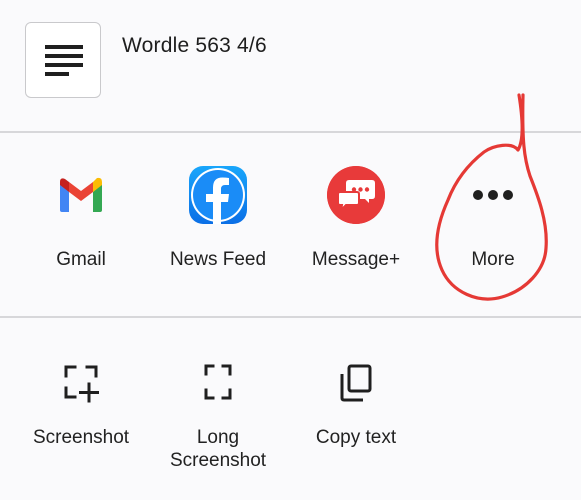 Image resolution: width=581 pixels, height=500 pixels. What do you see at coordinates (218, 437) in the screenshot?
I see `action-label-line: Long` at bounding box center [218, 437].